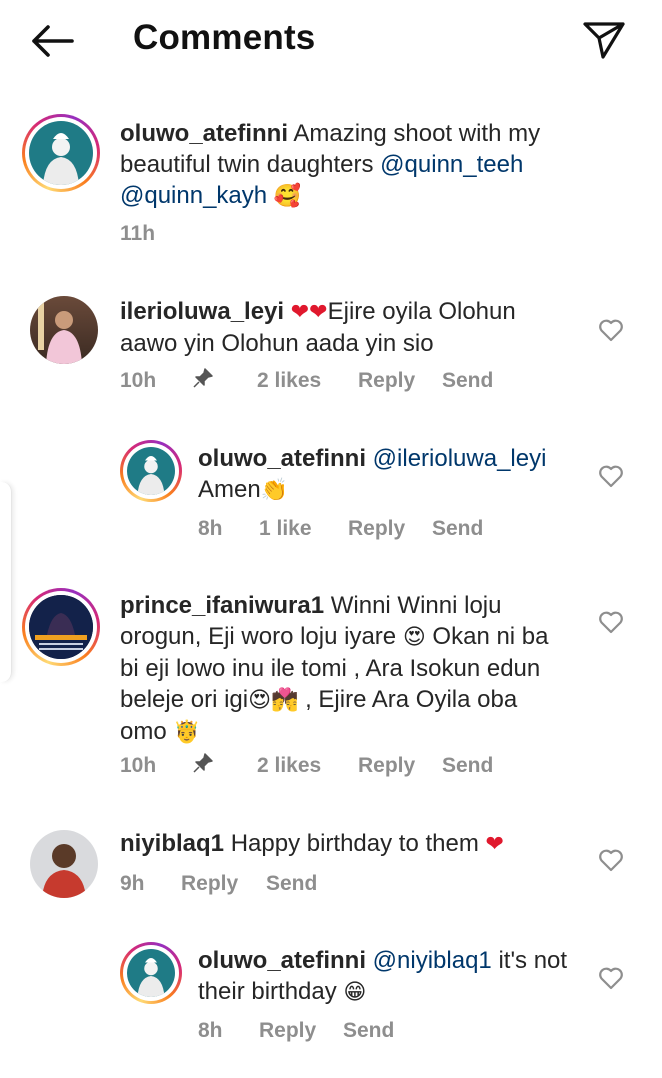  Describe the element at coordinates (309, 312) in the screenshot. I see `heart-emoji: ❤❤` at that location.